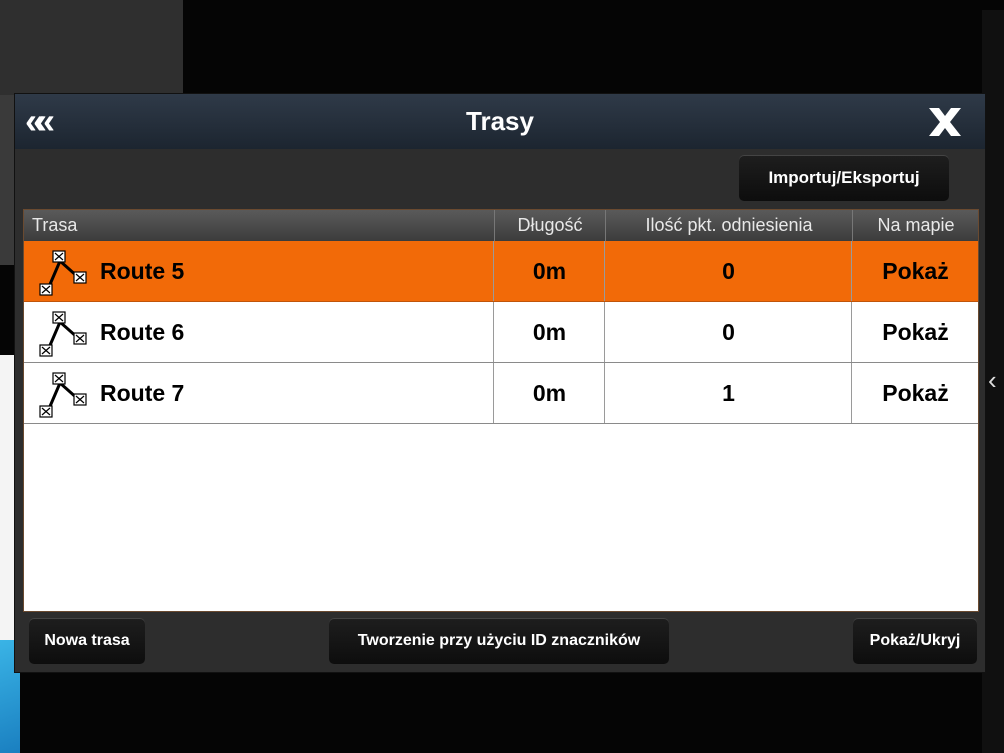 The height and width of the screenshot is (753, 1004). What do you see at coordinates (258, 332) in the screenshot?
I see `route-name-cell: Route 6` at bounding box center [258, 332].